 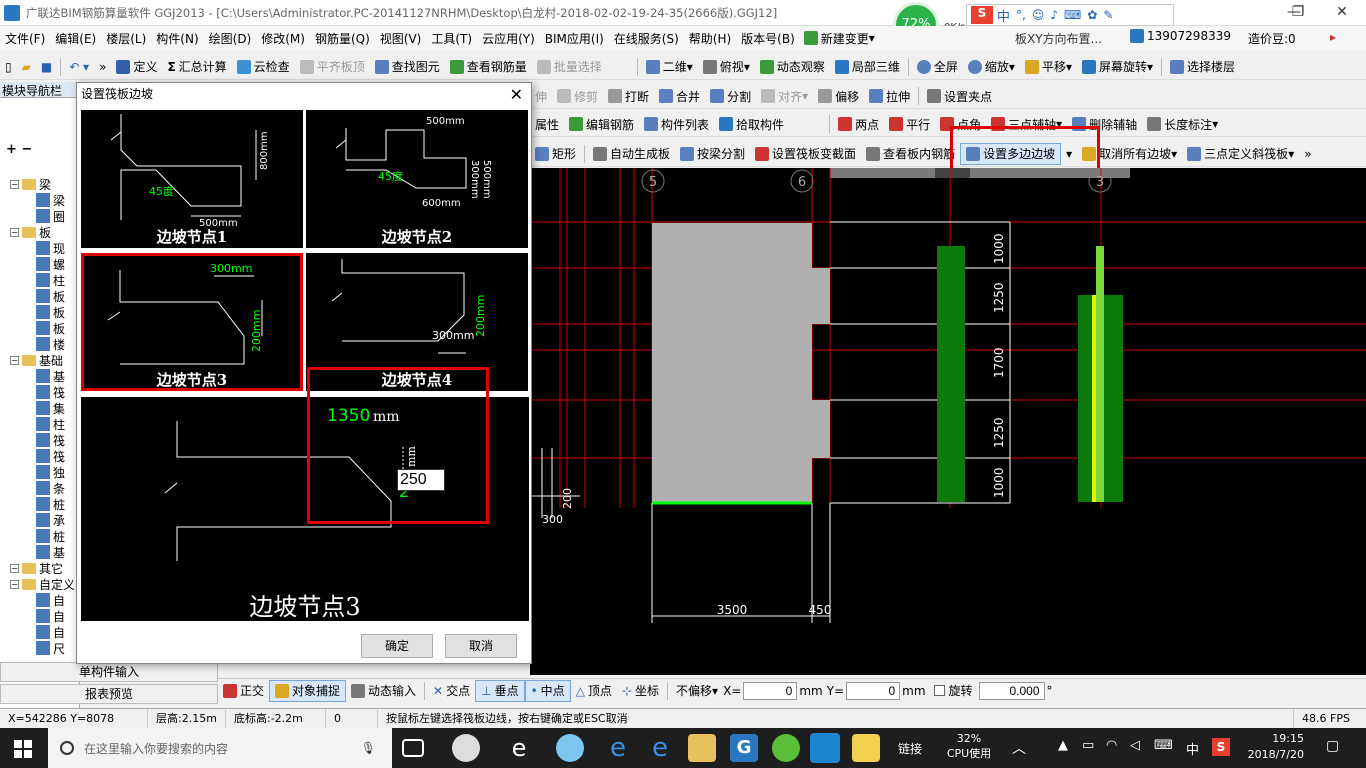 What do you see at coordinates (243, 691) in the screenshot?
I see `ortho-toggle: 正交` at bounding box center [243, 691].